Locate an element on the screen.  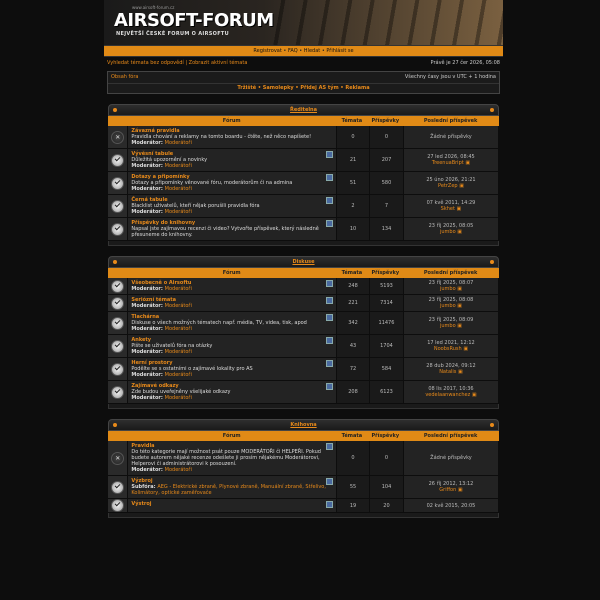
col-topics: Témata is located at coordinates (352, 121).